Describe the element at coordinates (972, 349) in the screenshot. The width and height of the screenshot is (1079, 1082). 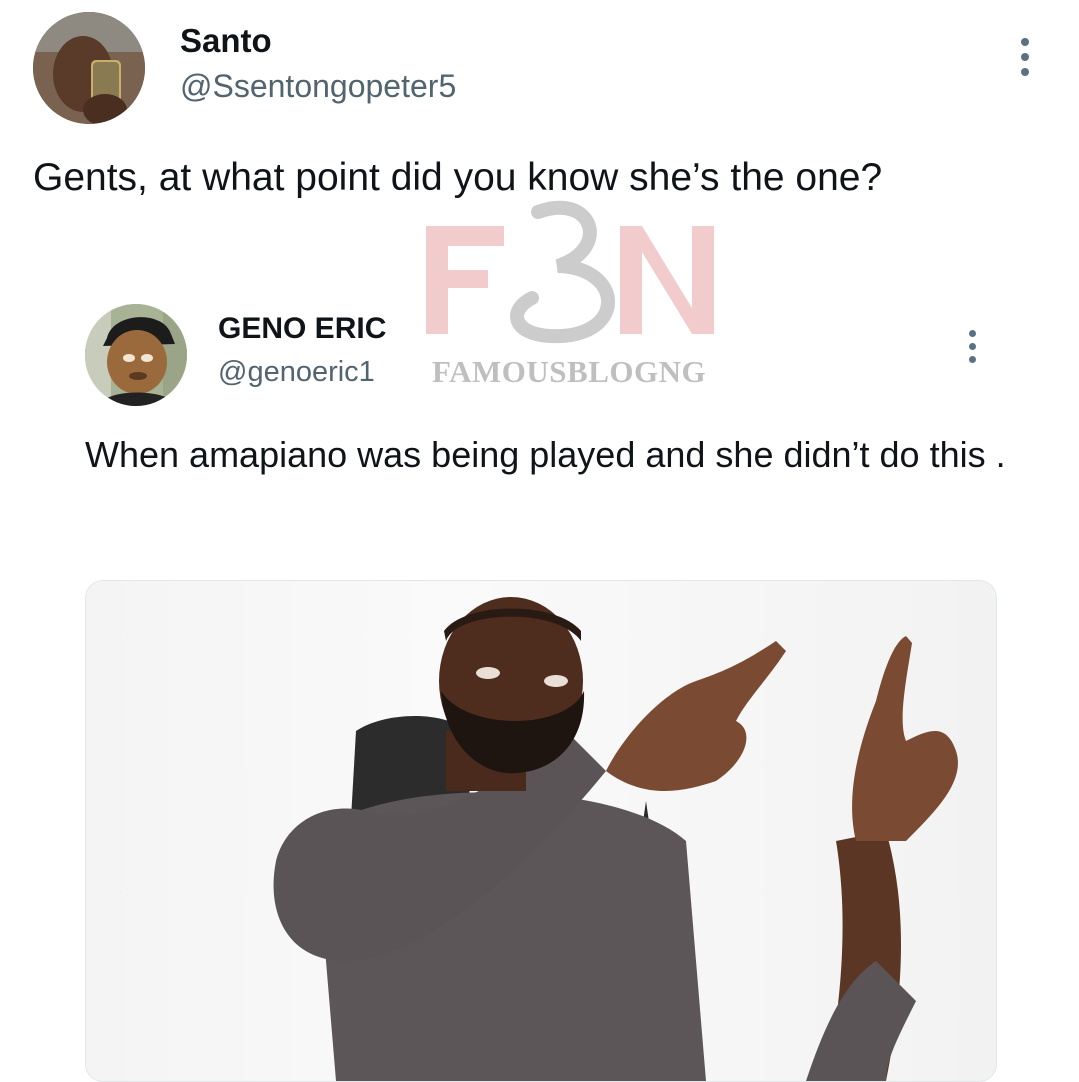
I see `quoted-more-options-icon` at that location.